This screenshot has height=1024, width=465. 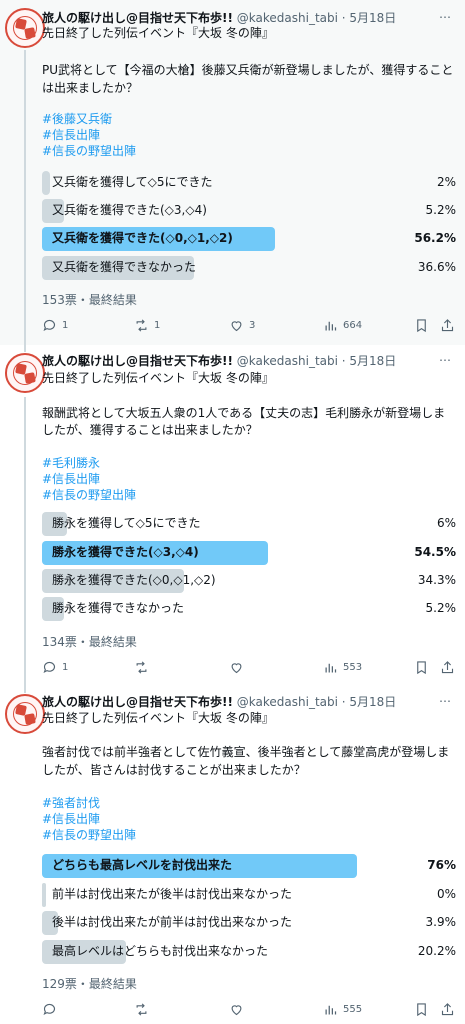 What do you see at coordinates (342, 325) in the screenshot?
I see `views-button: 664` at bounding box center [342, 325].